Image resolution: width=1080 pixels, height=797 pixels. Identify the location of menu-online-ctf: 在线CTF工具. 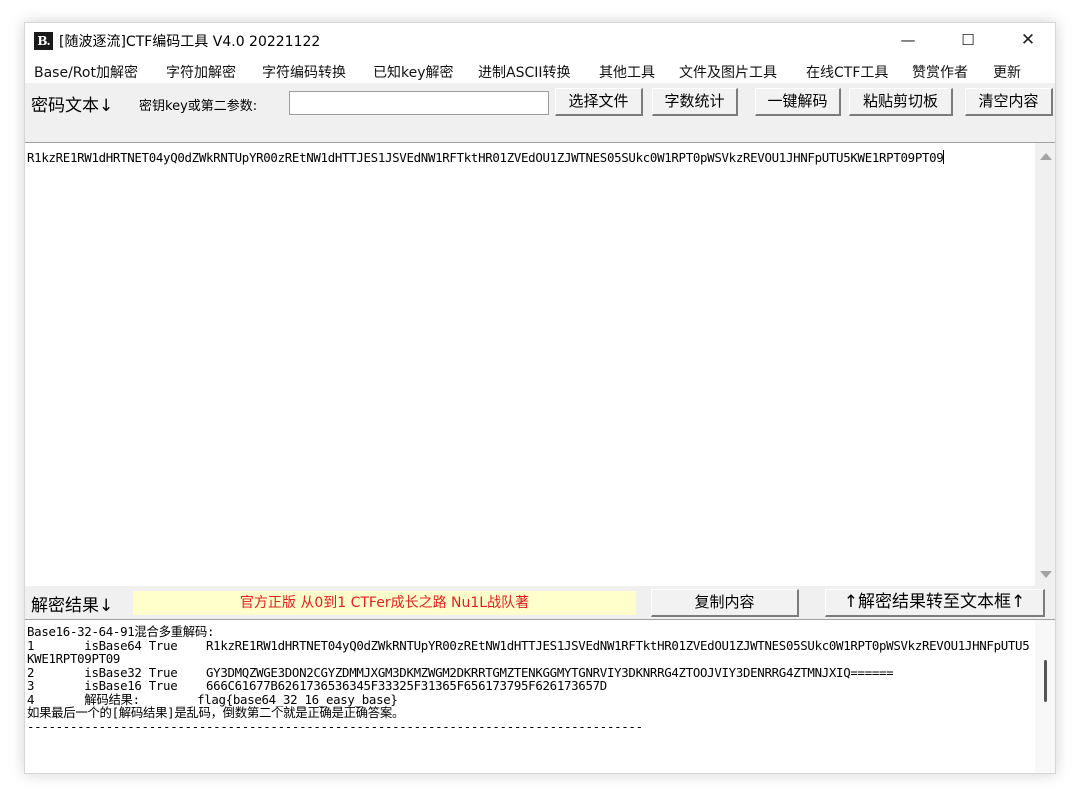
(847, 72).